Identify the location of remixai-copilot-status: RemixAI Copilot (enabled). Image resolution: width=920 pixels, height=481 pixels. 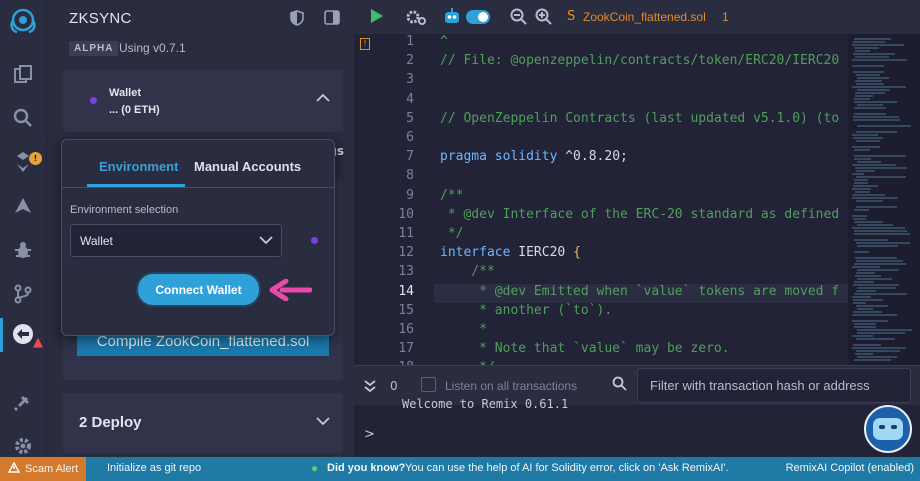
(850, 468).